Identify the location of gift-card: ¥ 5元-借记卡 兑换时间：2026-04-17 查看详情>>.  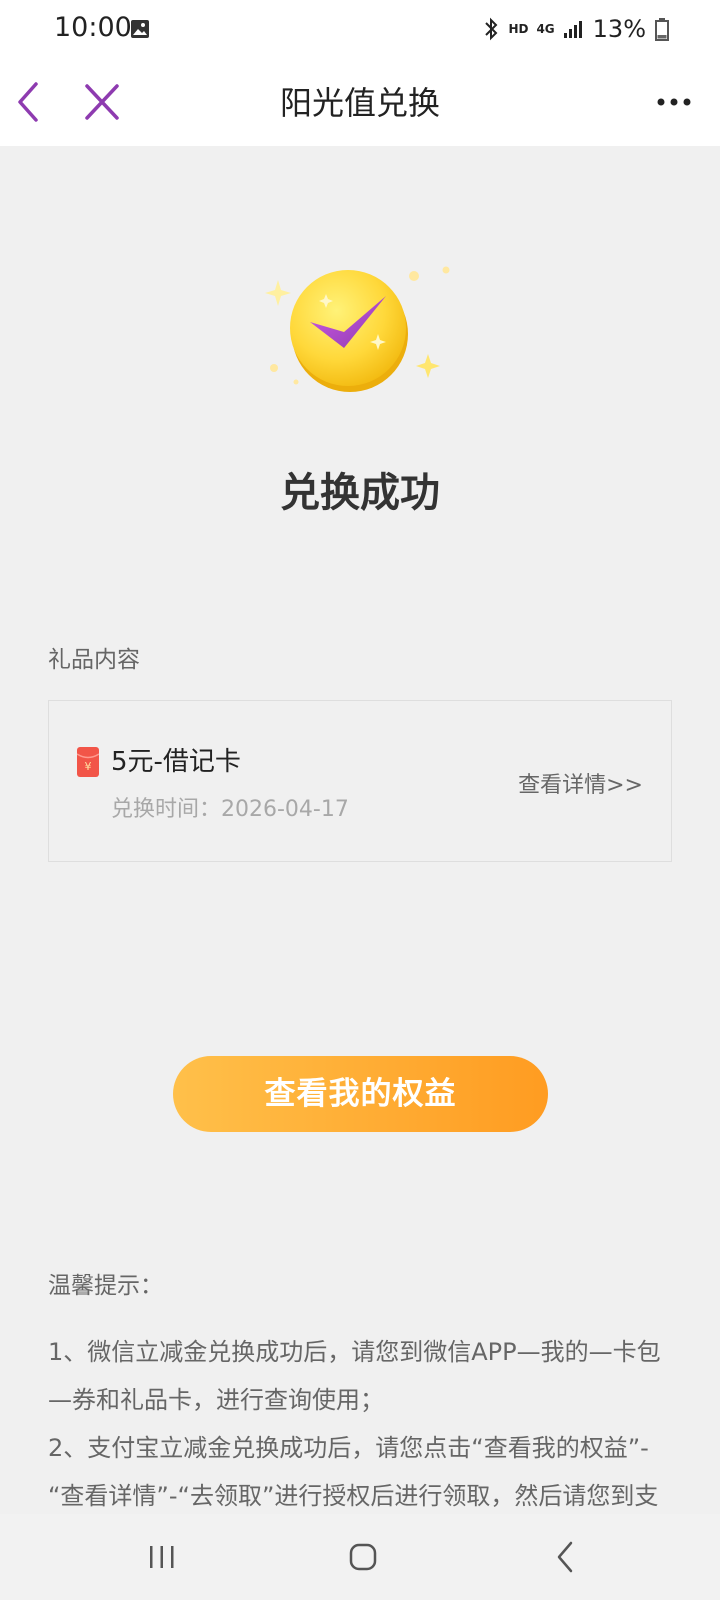
(360, 781).